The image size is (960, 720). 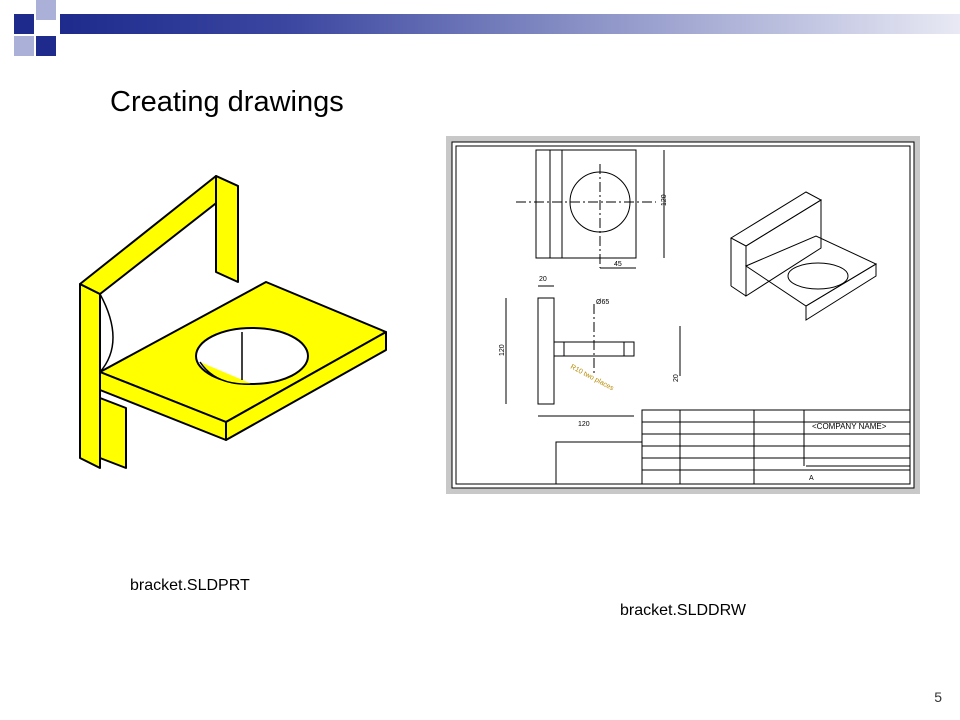 I want to click on dim-120-side: 120, so click(x=502, y=350).